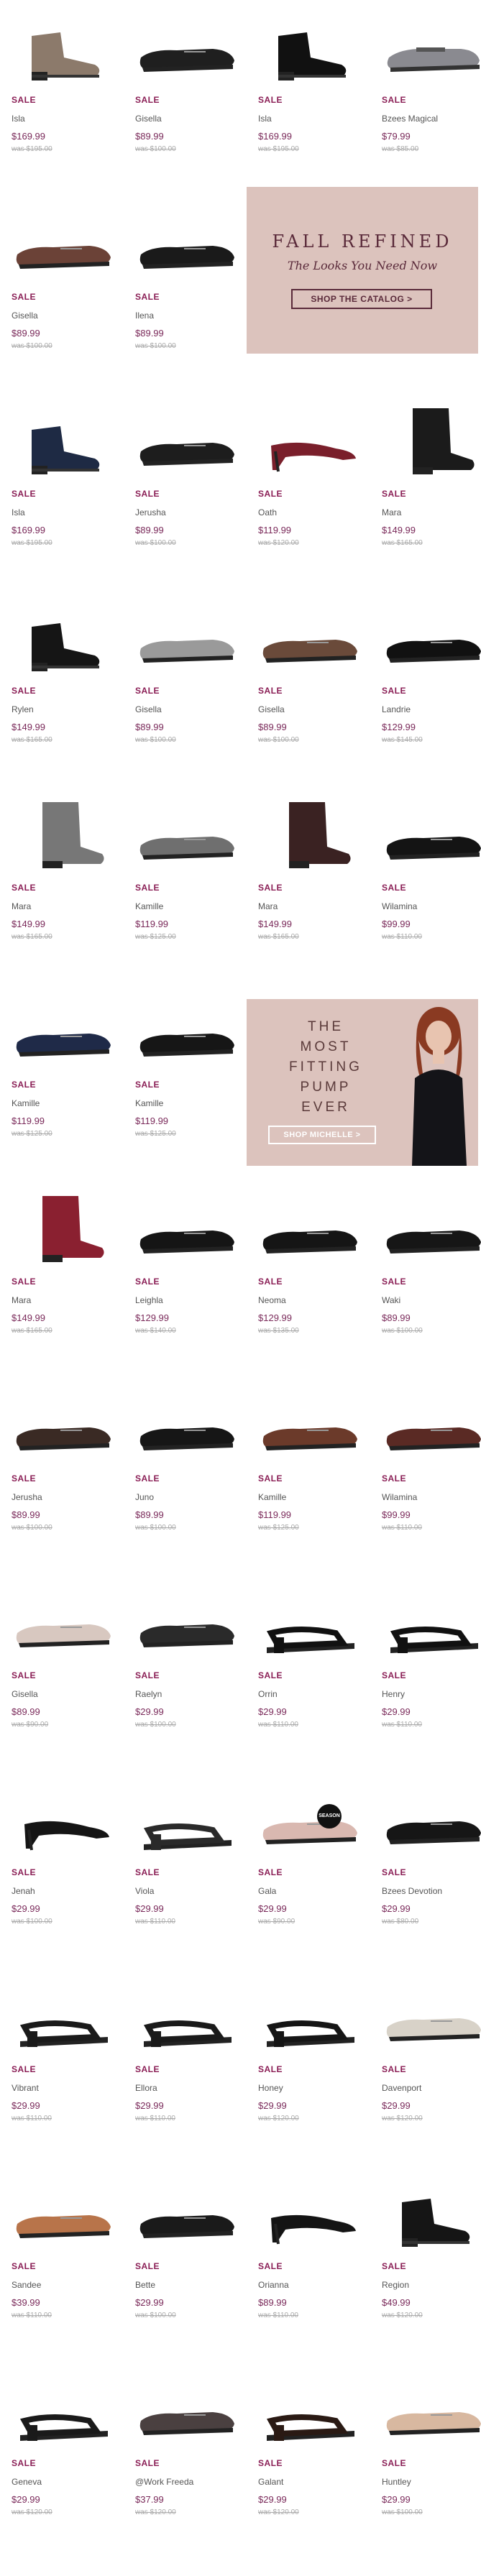  What do you see at coordinates (311, 1682) in the screenshot?
I see `product-card: SALE Orrin $29.99 was $110.00` at bounding box center [311, 1682].